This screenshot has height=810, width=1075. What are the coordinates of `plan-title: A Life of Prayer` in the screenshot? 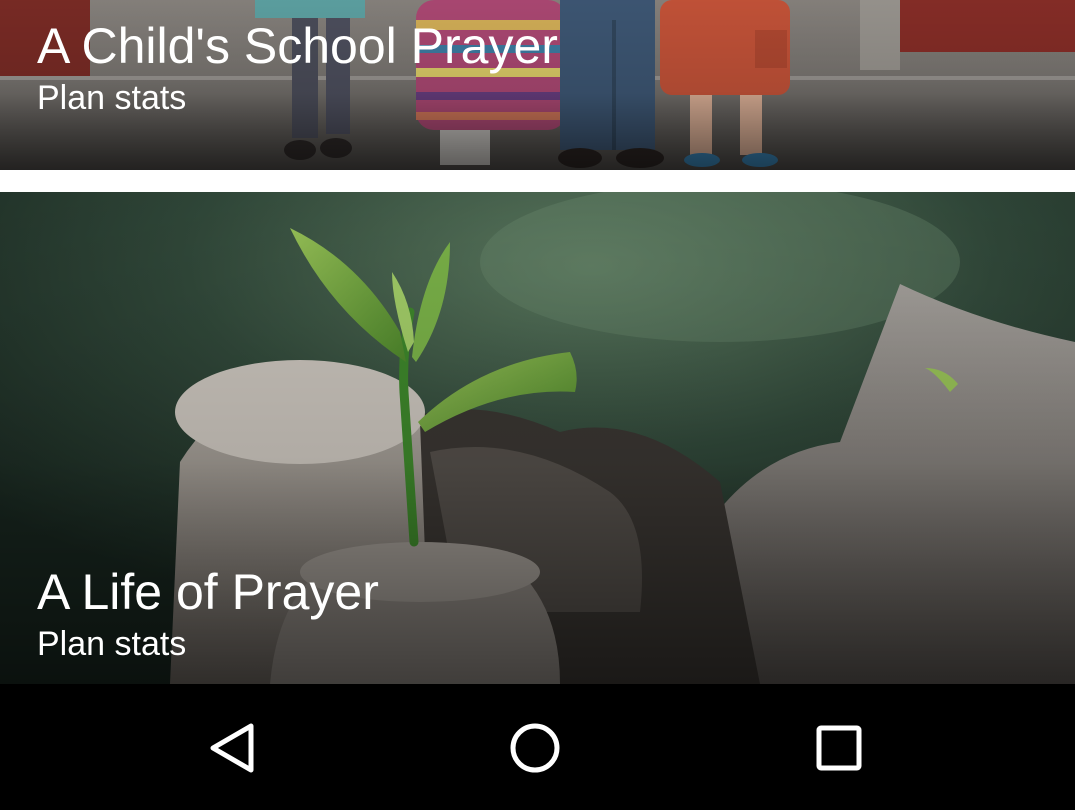 It's located at (208, 592).